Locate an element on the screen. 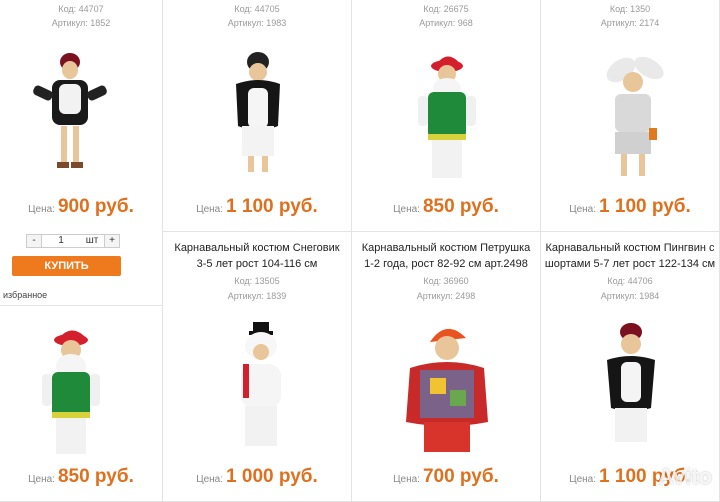  product-article: Артикул: 1984 is located at coordinates (630, 296).